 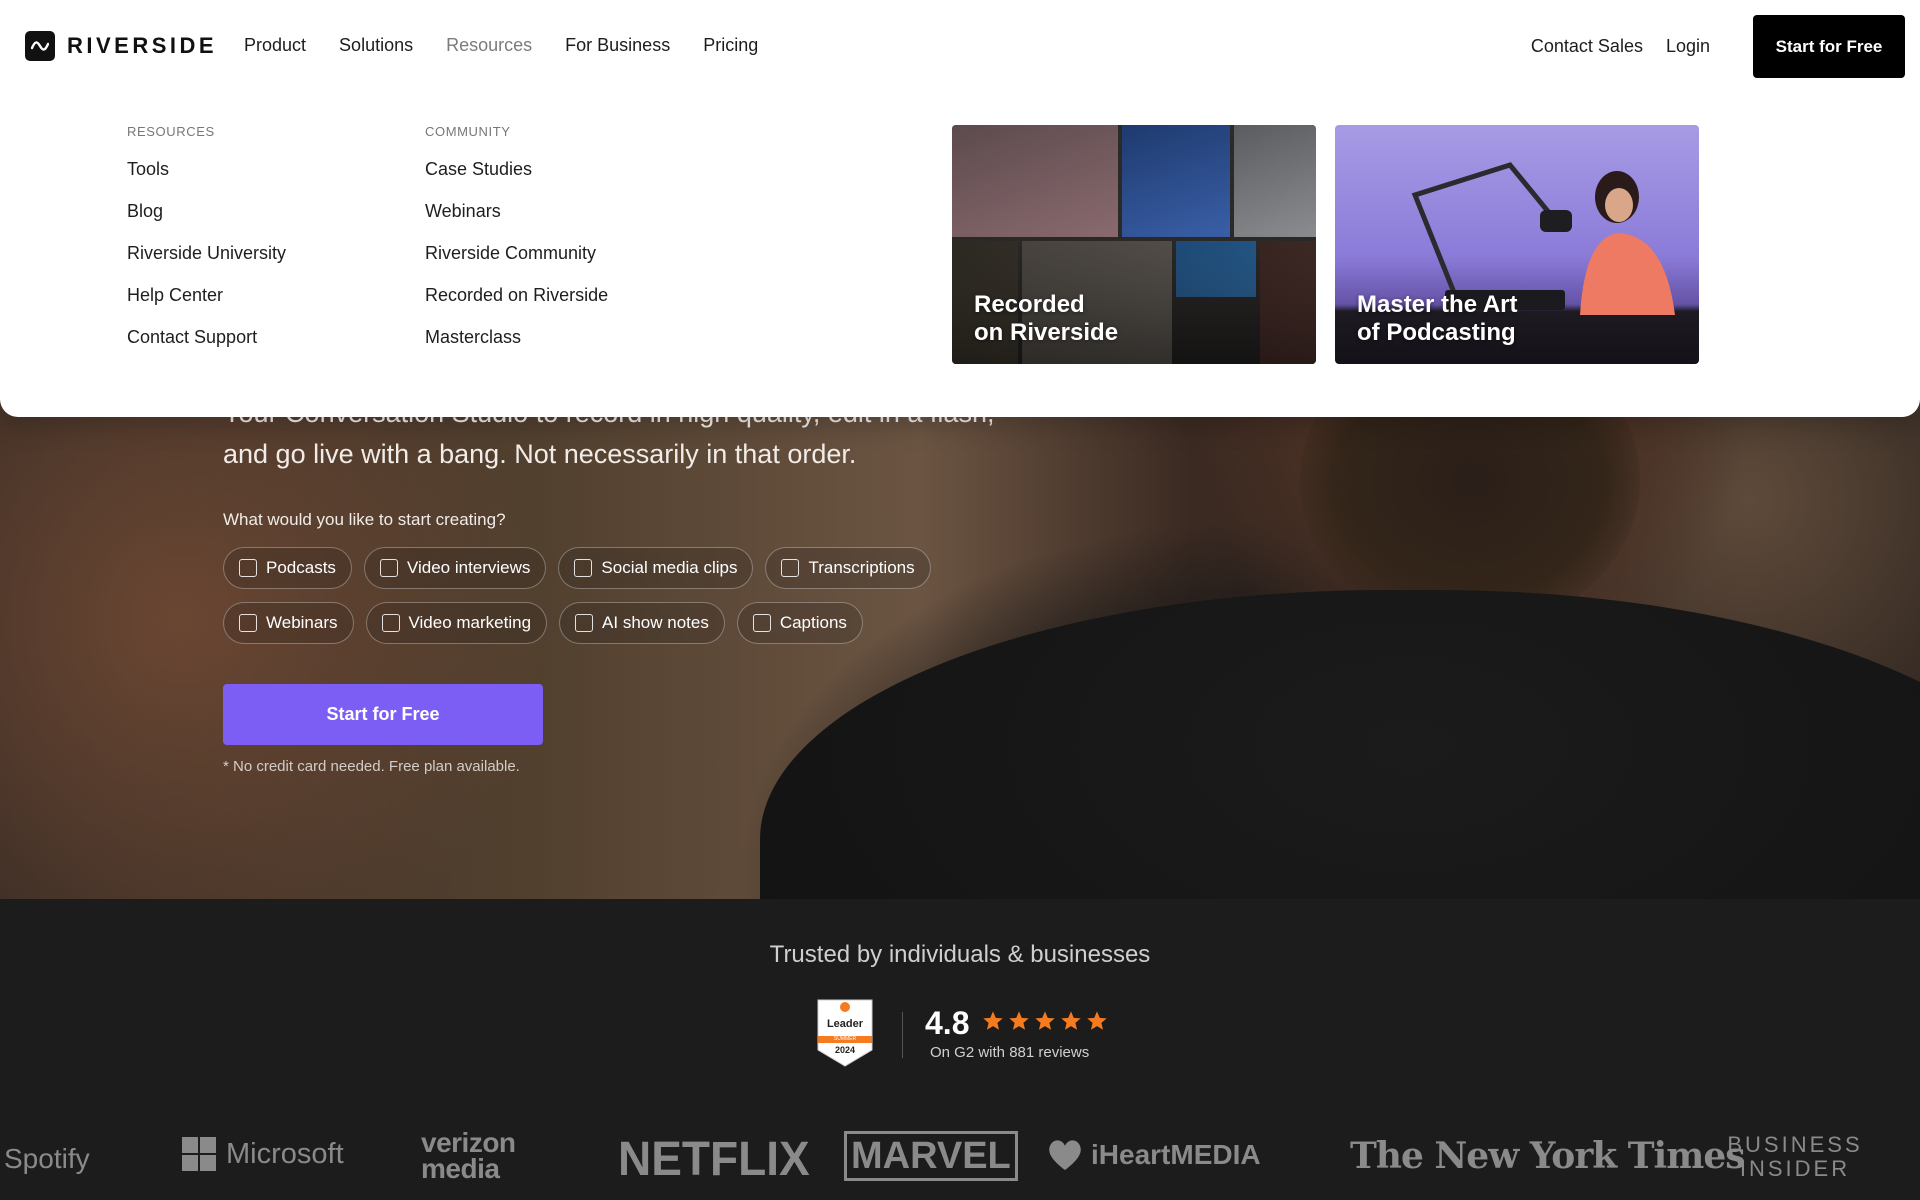 I want to click on chip-captions: Captions, so click(x=799, y=623).